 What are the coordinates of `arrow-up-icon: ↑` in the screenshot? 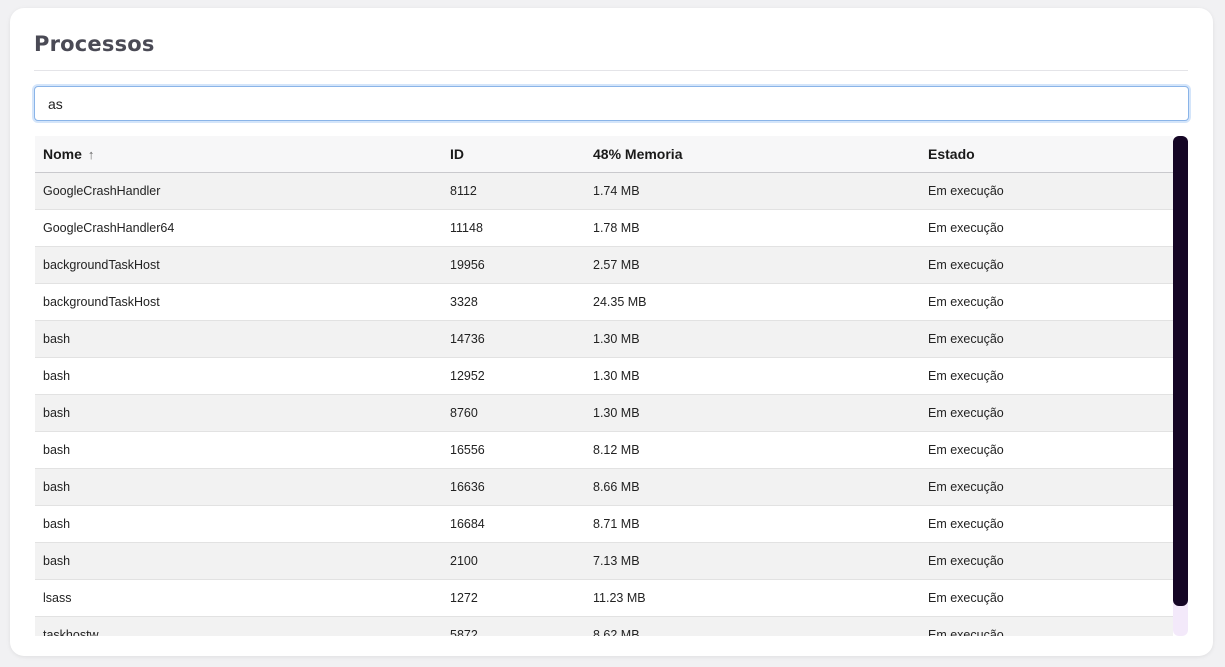 It's located at (91, 154).